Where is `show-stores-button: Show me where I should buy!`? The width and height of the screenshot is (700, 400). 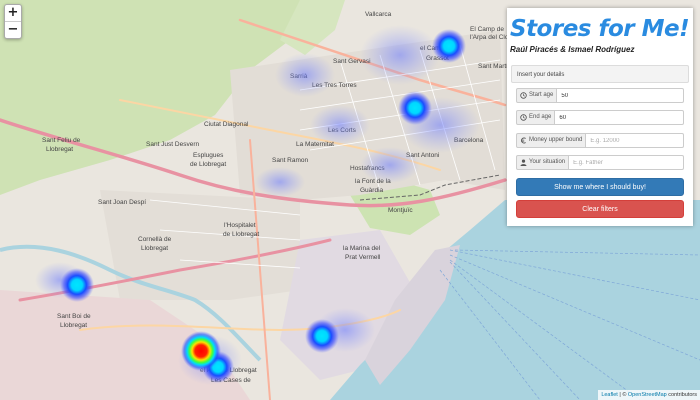
show-stores-button: Show me where I should buy! is located at coordinates (600, 187).